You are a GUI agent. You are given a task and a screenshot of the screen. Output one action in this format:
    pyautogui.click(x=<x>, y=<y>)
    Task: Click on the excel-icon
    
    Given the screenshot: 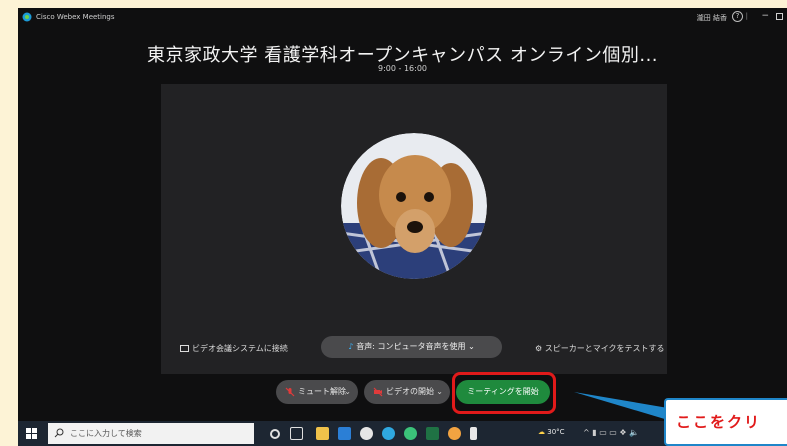 What is the action you would take?
    pyautogui.click(x=432, y=433)
    